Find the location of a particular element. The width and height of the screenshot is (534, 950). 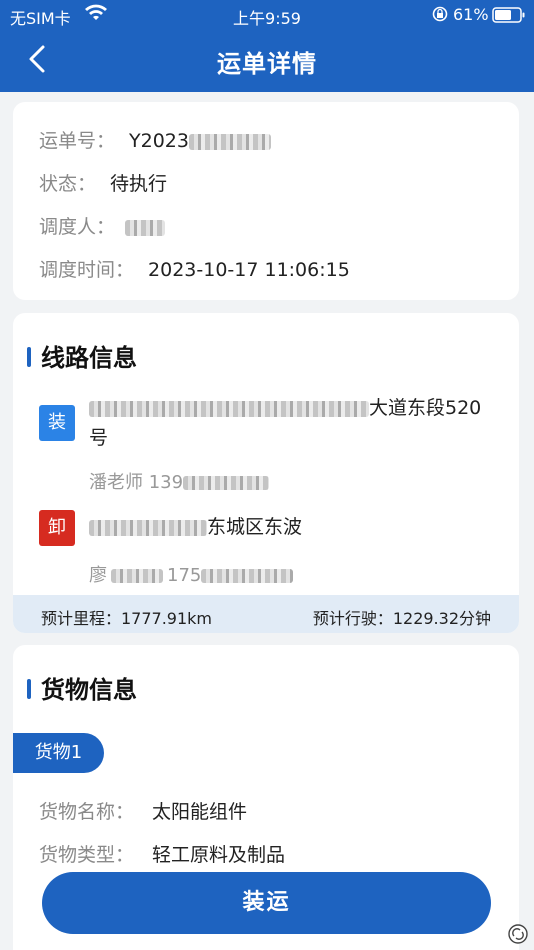

estimated-duration: 预计行驶：1229.32分钟 is located at coordinates (401, 618).